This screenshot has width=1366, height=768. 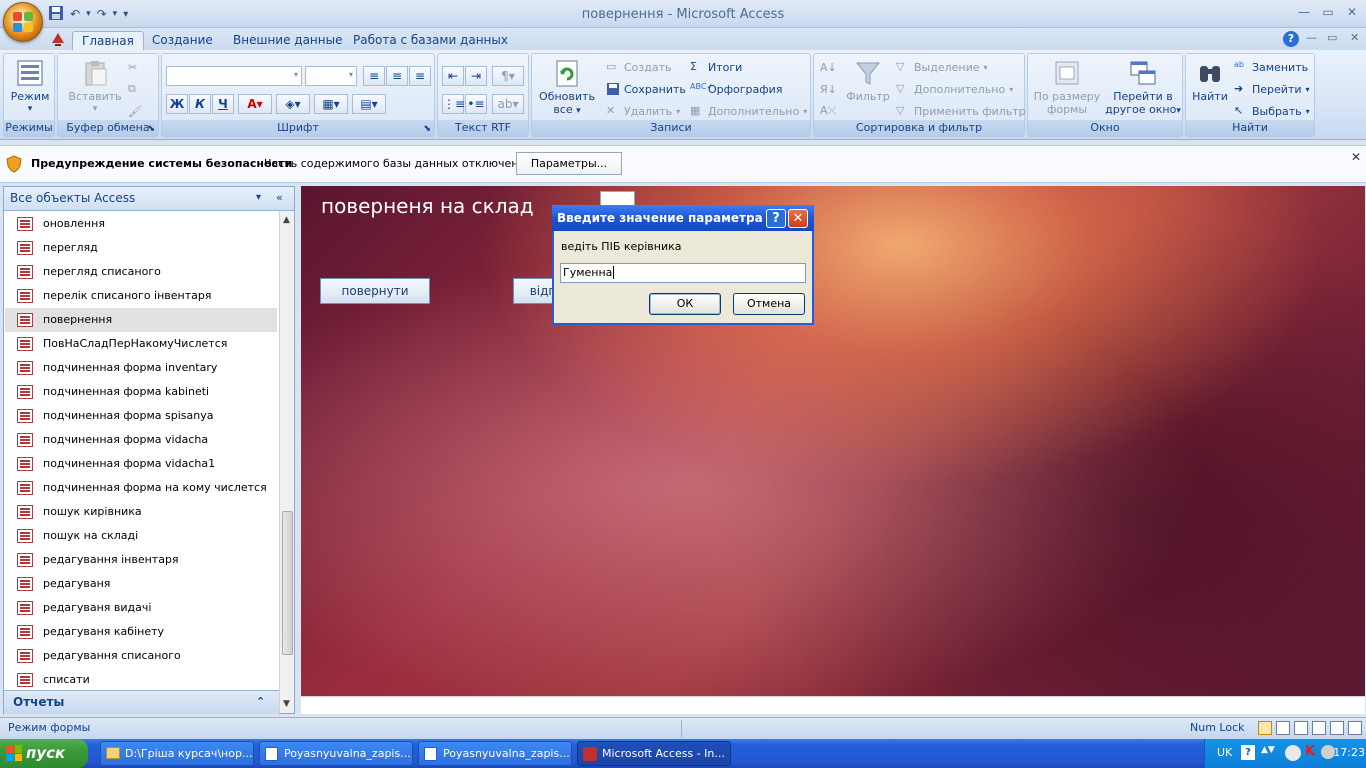 What do you see at coordinates (1328, 12) in the screenshot?
I see `maximize-icon: ▭` at bounding box center [1328, 12].